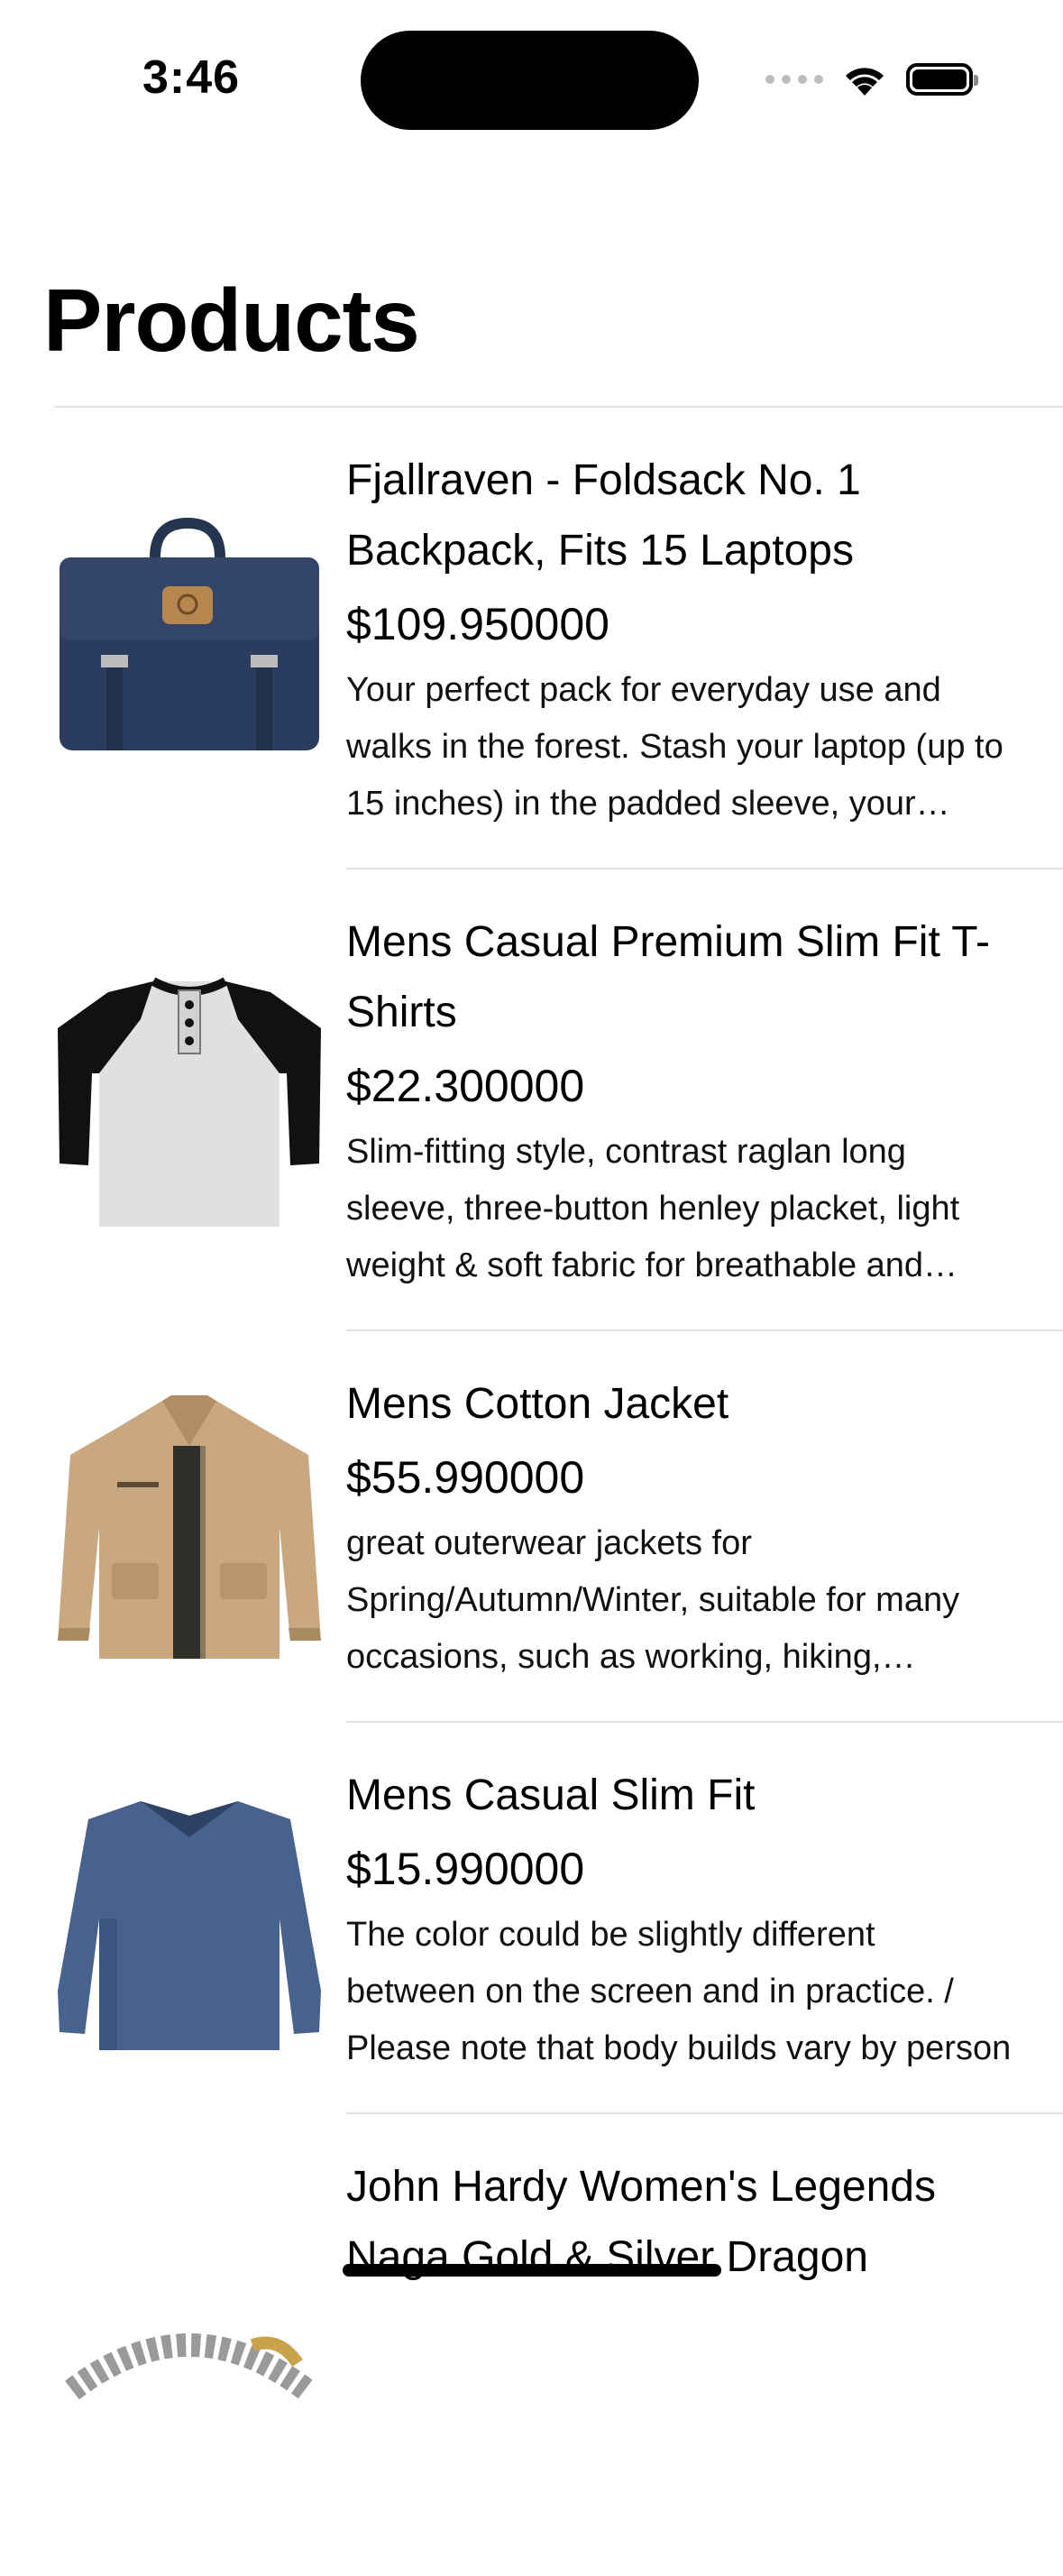 Image resolution: width=1063 pixels, height=2576 pixels. I want to click on wifi-icon, so click(865, 82).